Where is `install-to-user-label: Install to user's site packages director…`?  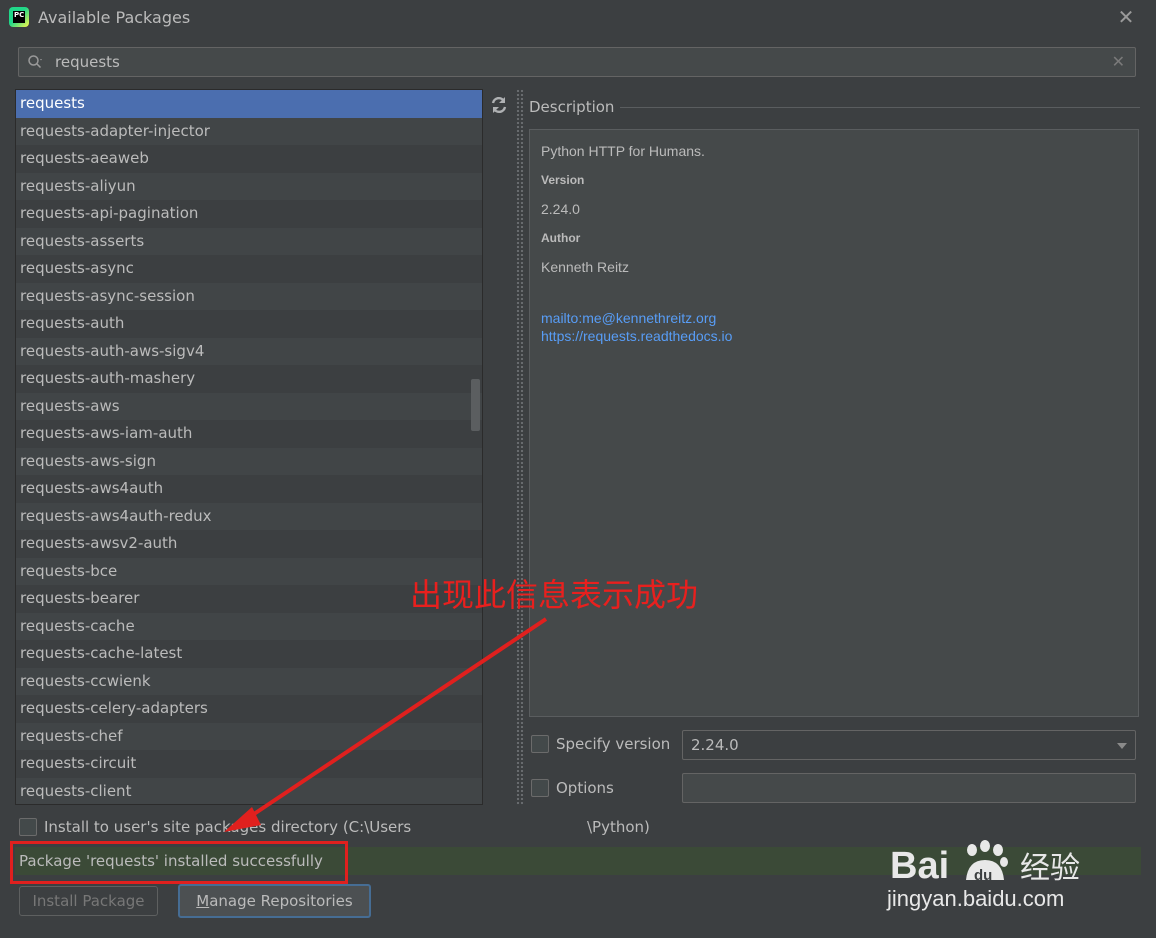 install-to-user-label: Install to user's site packages director… is located at coordinates (228, 827).